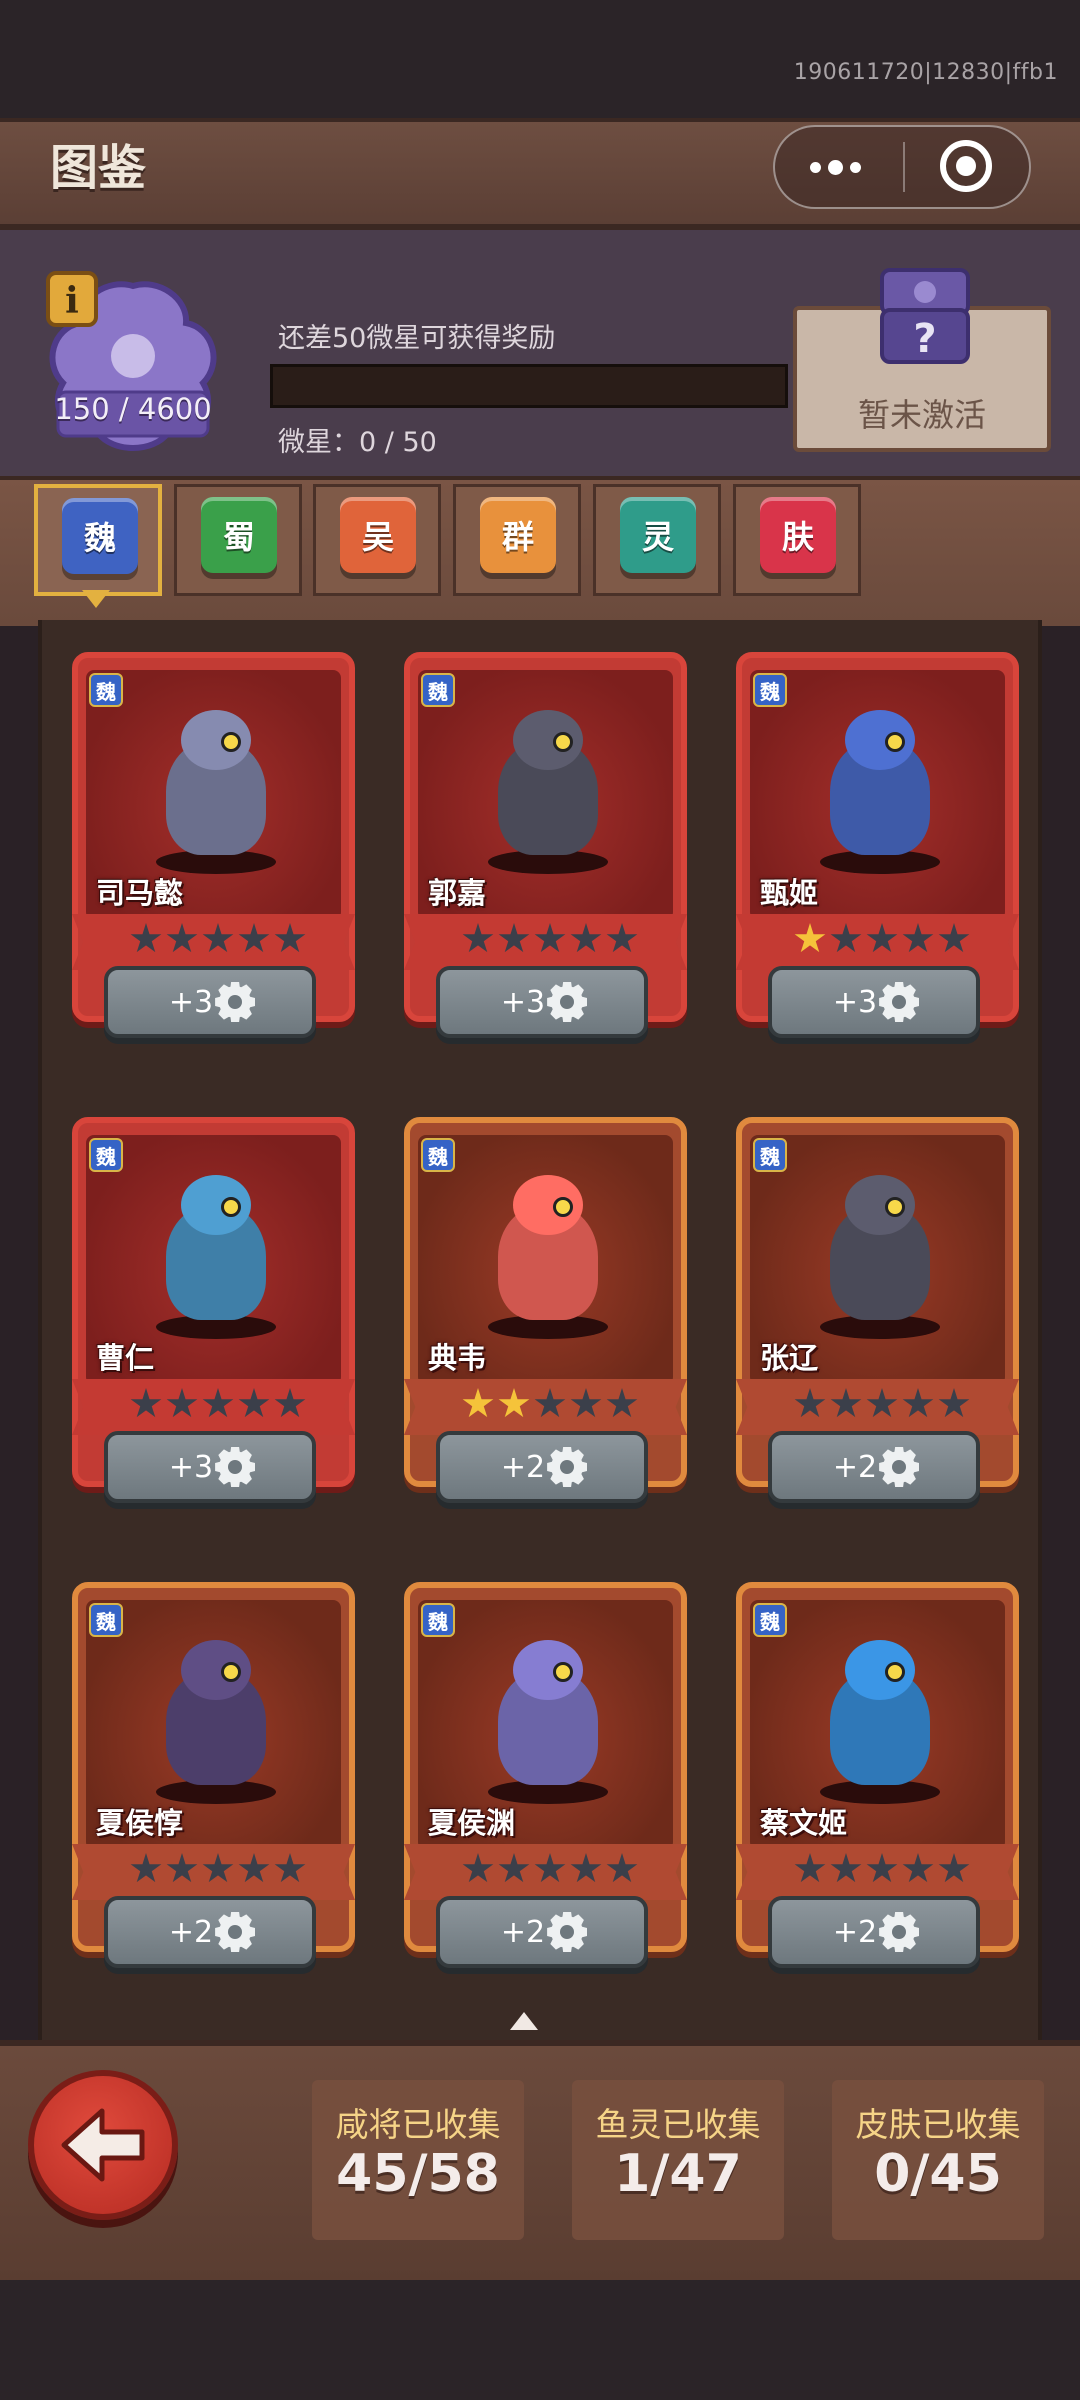 This screenshot has height=2400, width=1080. Describe the element at coordinates (103, 2145) in the screenshot. I see `back-button` at that location.